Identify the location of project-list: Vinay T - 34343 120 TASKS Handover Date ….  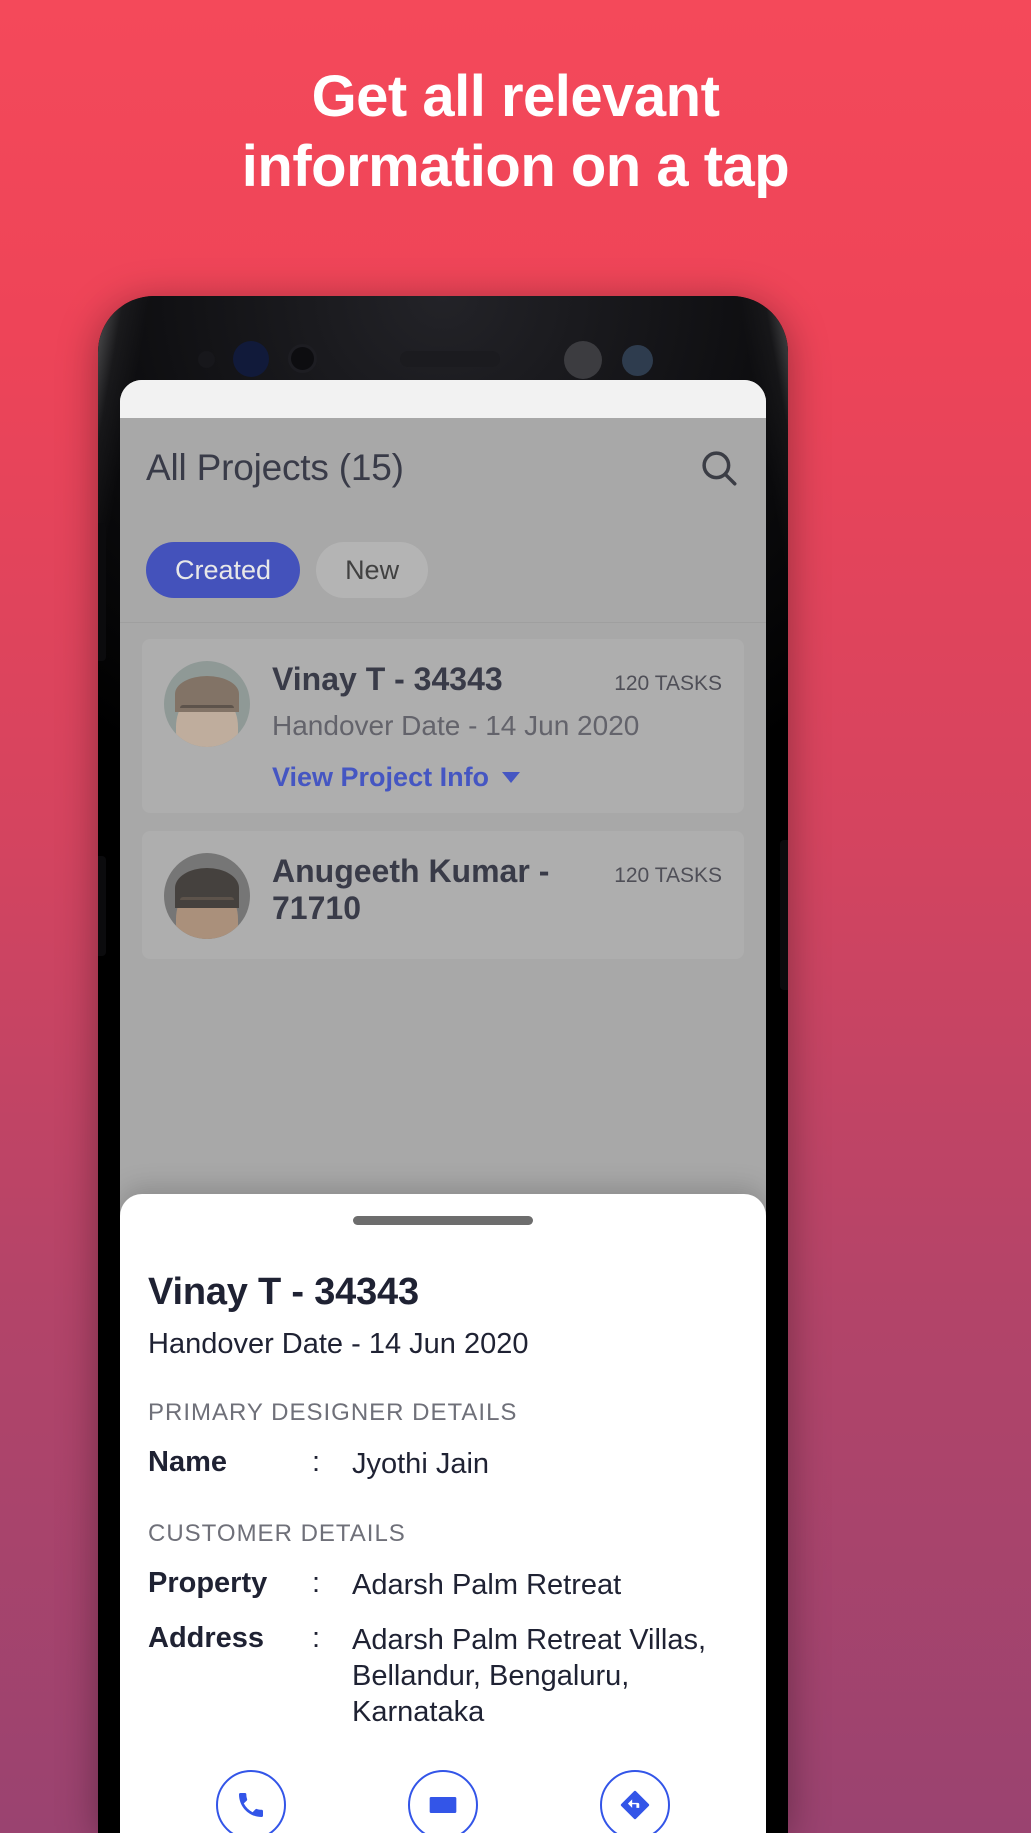
(443, 791).